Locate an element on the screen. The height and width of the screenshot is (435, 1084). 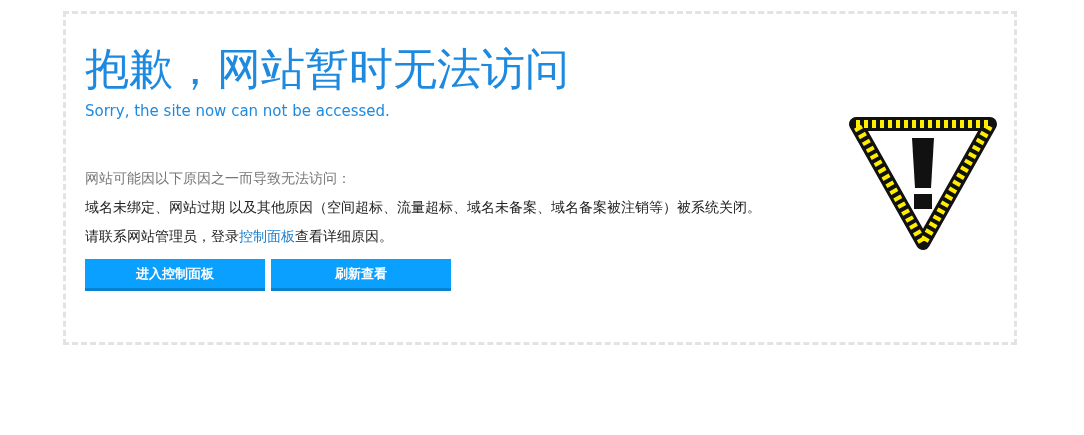
contact-text: 请联系网站管理员，登录控制面板查看详细原因。 is located at coordinates (239, 236).